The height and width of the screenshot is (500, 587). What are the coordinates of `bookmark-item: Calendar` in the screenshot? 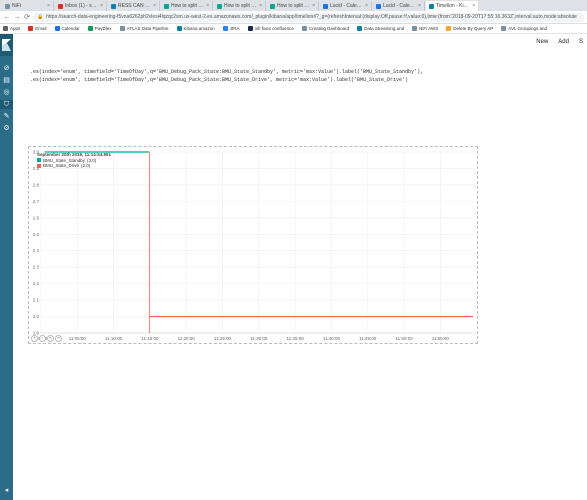 It's located at (67, 28).